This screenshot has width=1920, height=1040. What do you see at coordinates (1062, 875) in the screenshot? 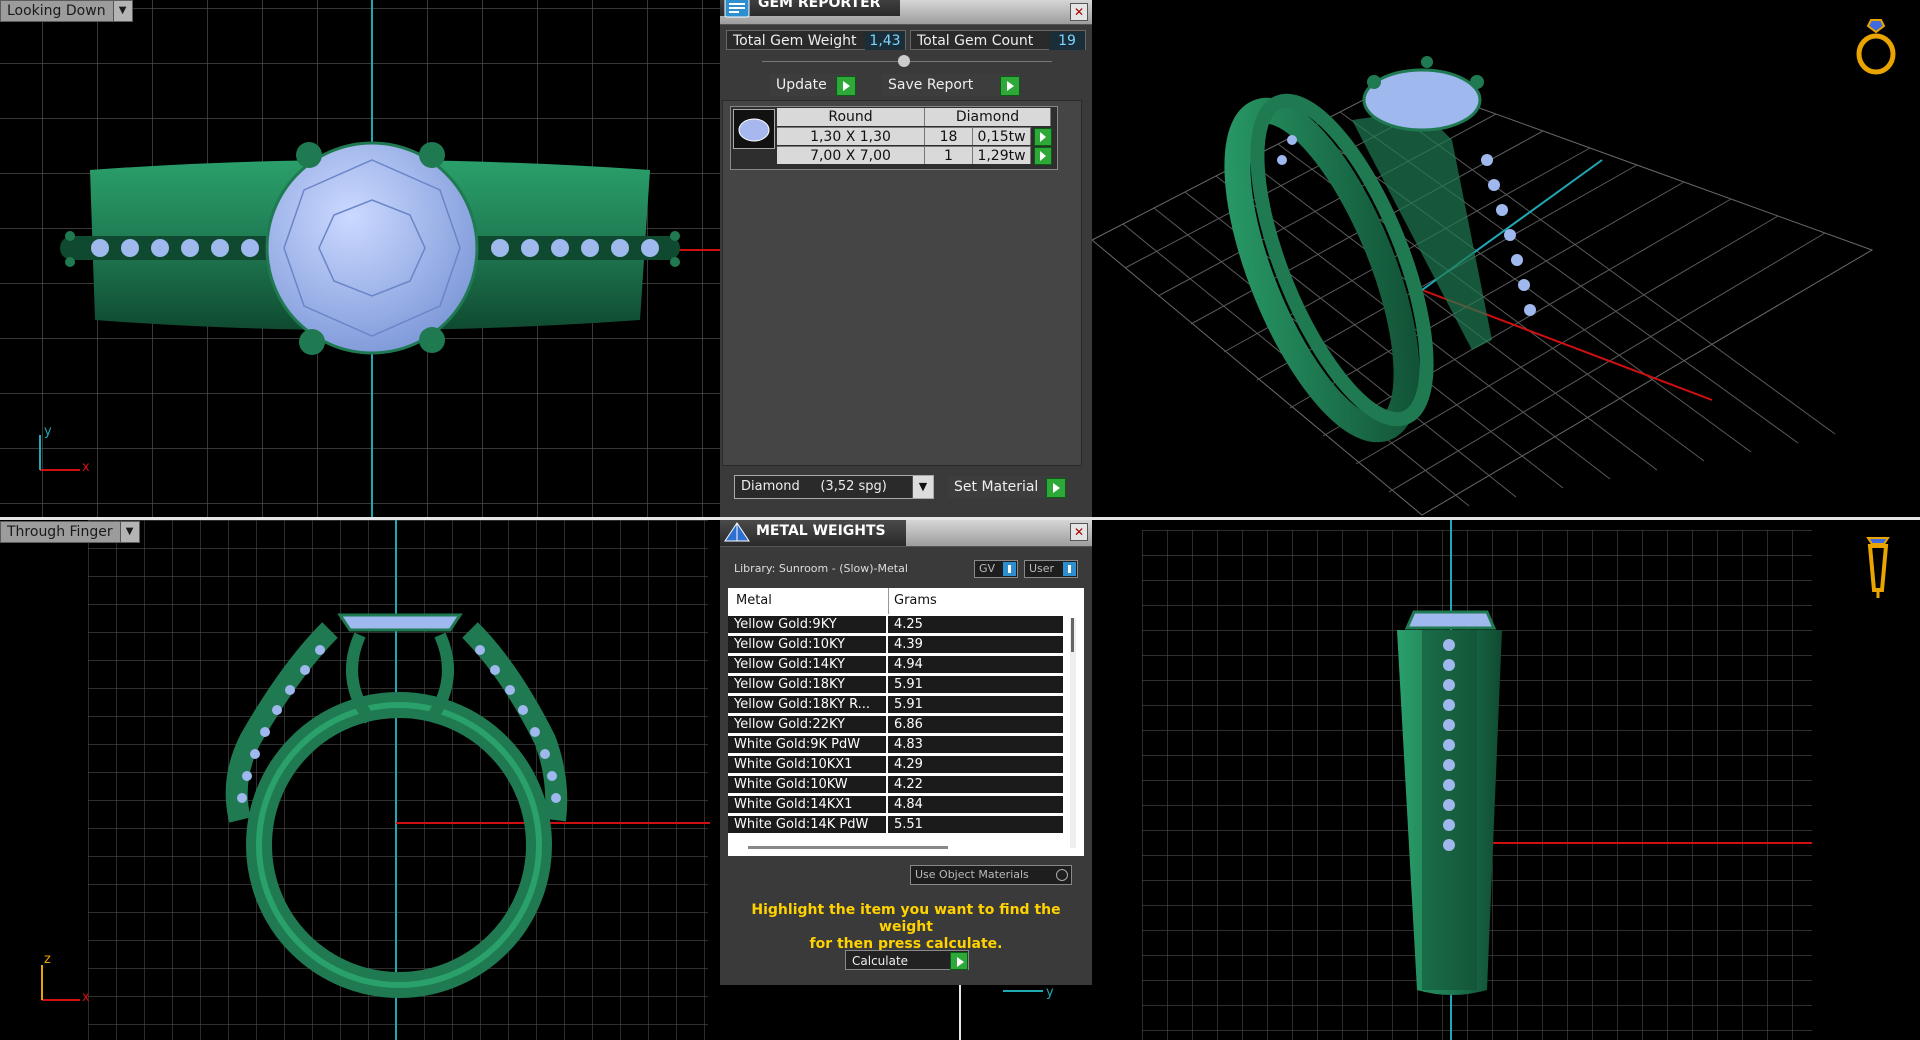
I see `radio-icon` at bounding box center [1062, 875].